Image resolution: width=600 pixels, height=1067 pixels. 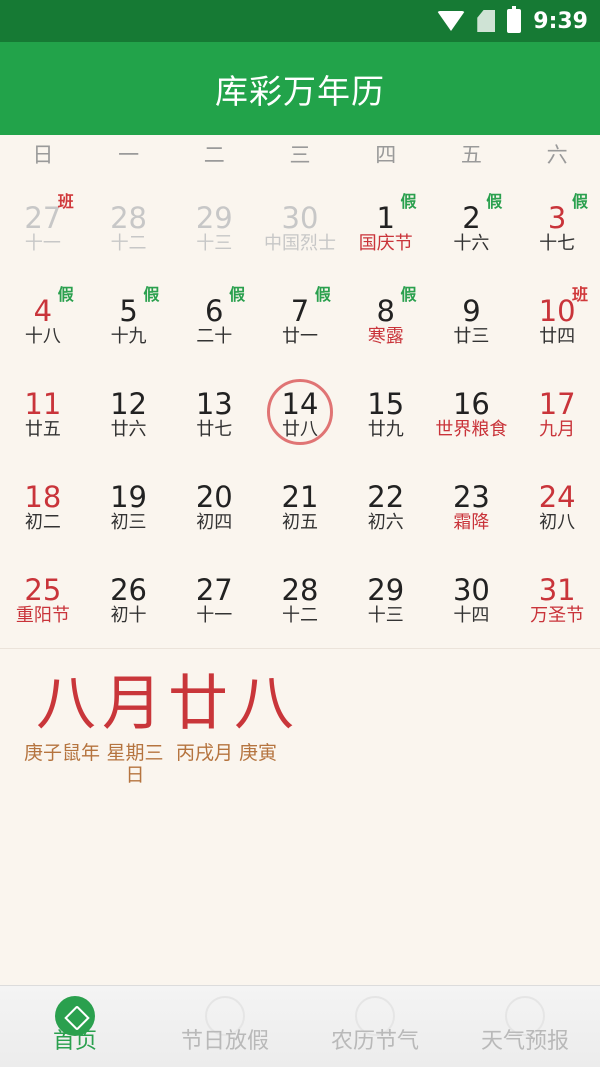 What do you see at coordinates (299, 336) in the screenshot?
I see `day-lunar: 廿一` at bounding box center [299, 336].